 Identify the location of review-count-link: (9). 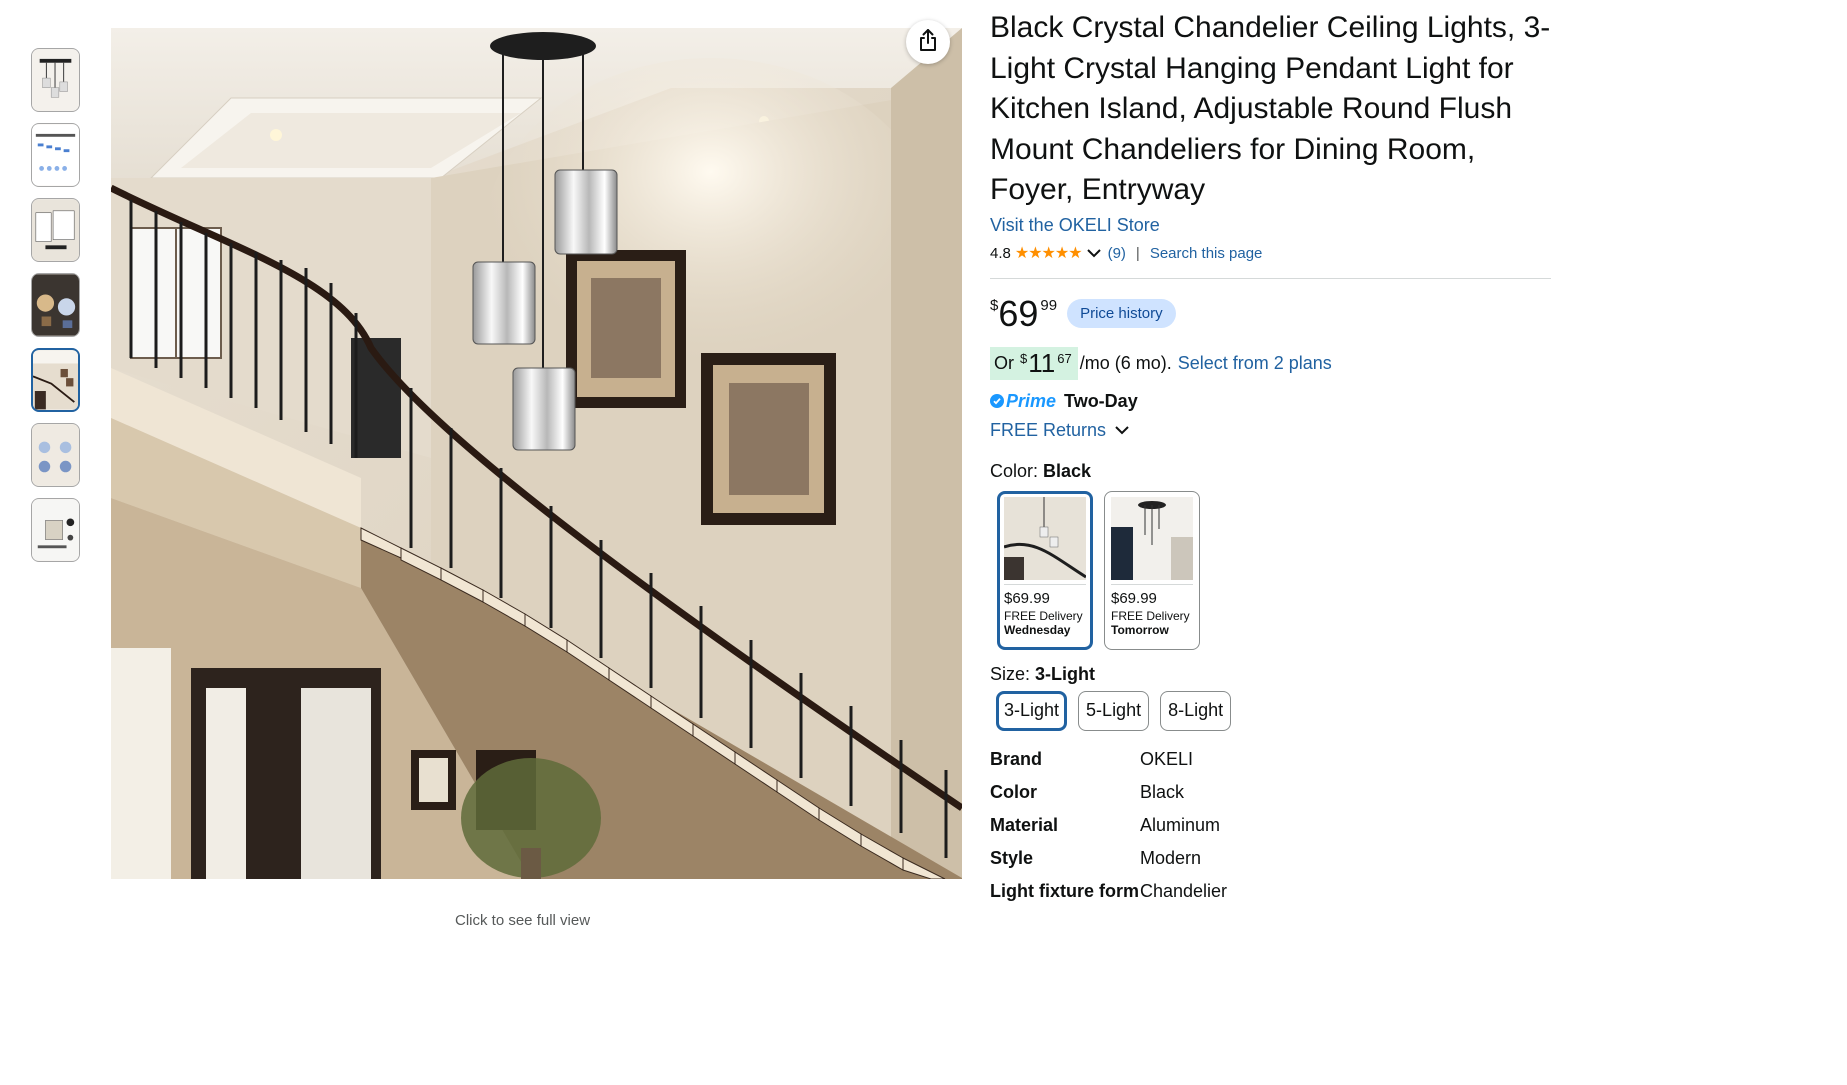
(1117, 253).